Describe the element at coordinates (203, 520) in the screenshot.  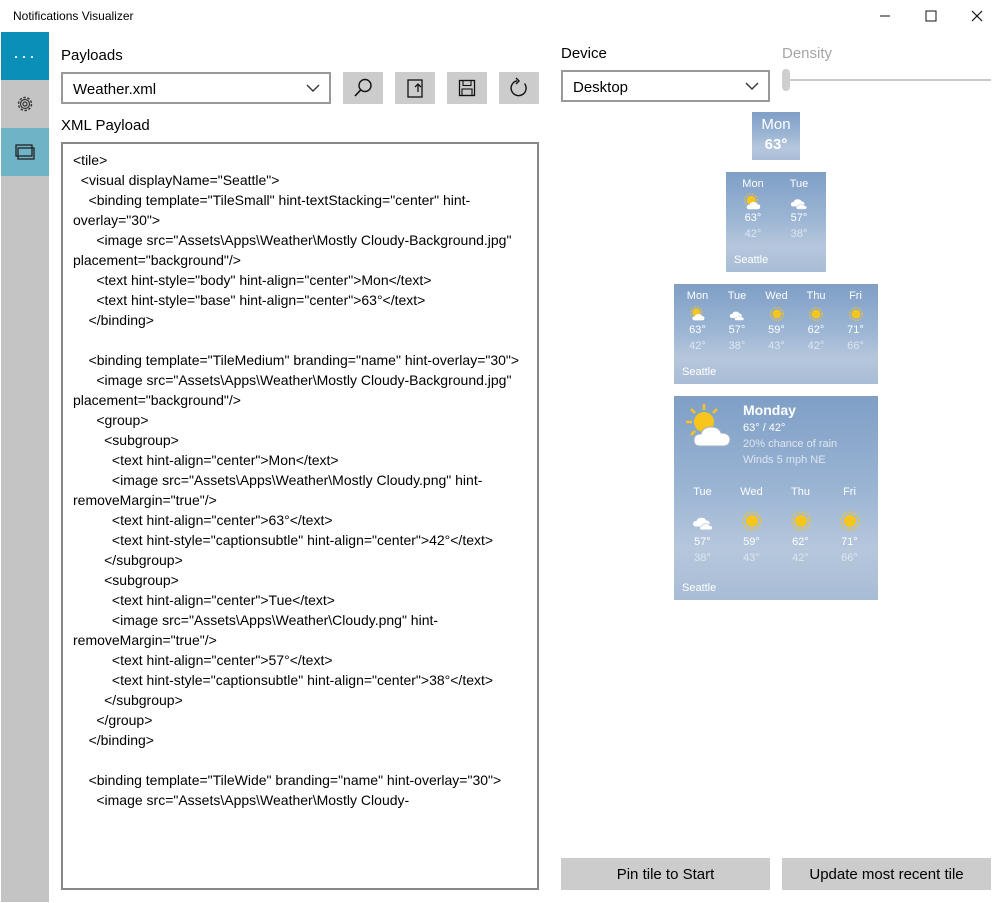
I see `code-line: <text hint-align="center">63°</text>` at that location.